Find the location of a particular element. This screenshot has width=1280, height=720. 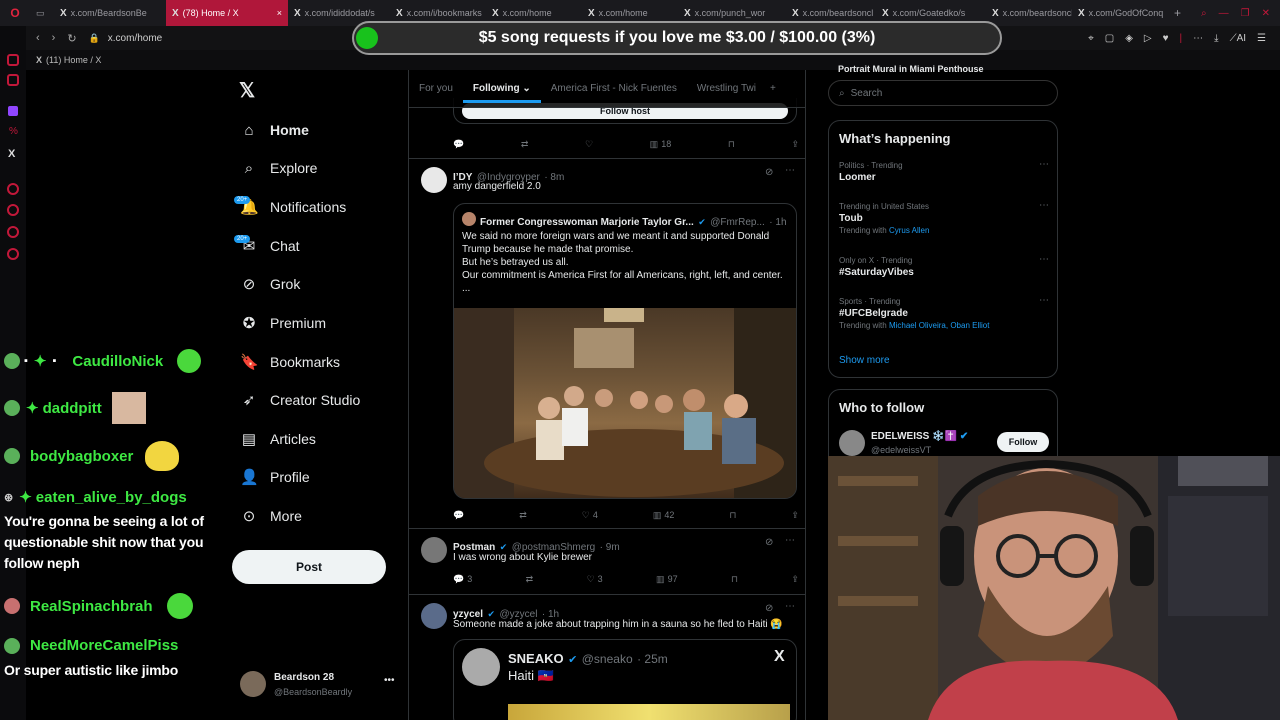

reload-icon: ↻ is located at coordinates (71, 38).